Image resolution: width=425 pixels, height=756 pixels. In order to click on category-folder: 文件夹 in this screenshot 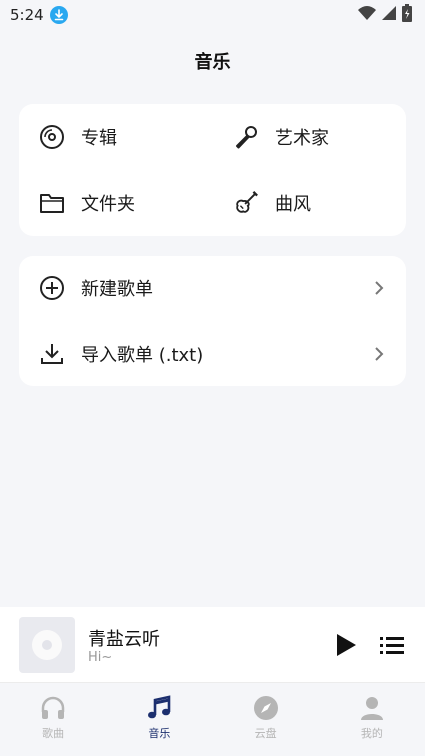, I will do `click(87, 203)`.